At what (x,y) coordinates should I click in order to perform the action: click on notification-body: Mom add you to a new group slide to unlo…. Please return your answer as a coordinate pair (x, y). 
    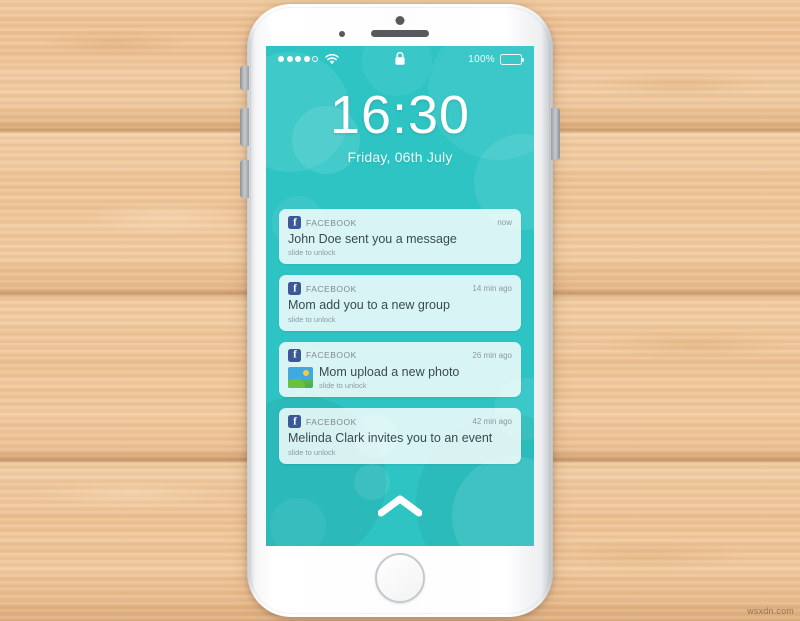
    Looking at the image, I should click on (400, 310).